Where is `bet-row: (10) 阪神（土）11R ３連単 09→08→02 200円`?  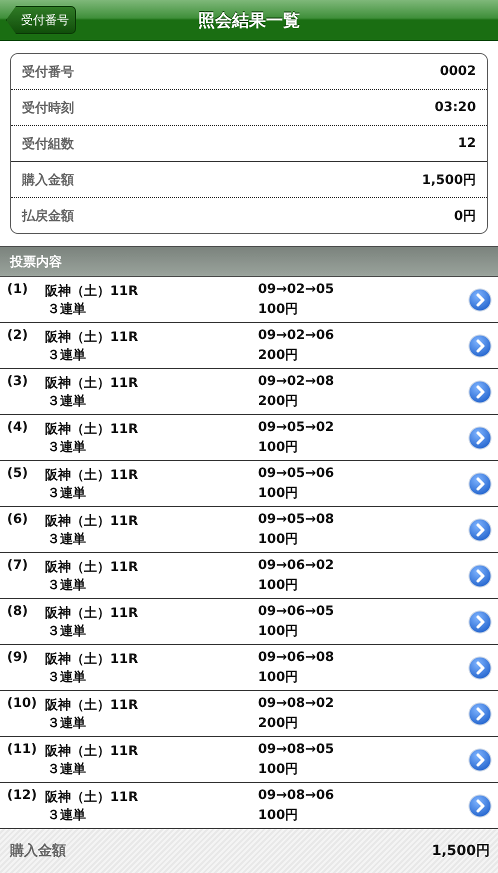 bet-row: (10) 阪神（土）11R ３連単 09→08→02 200円 is located at coordinates (249, 714).